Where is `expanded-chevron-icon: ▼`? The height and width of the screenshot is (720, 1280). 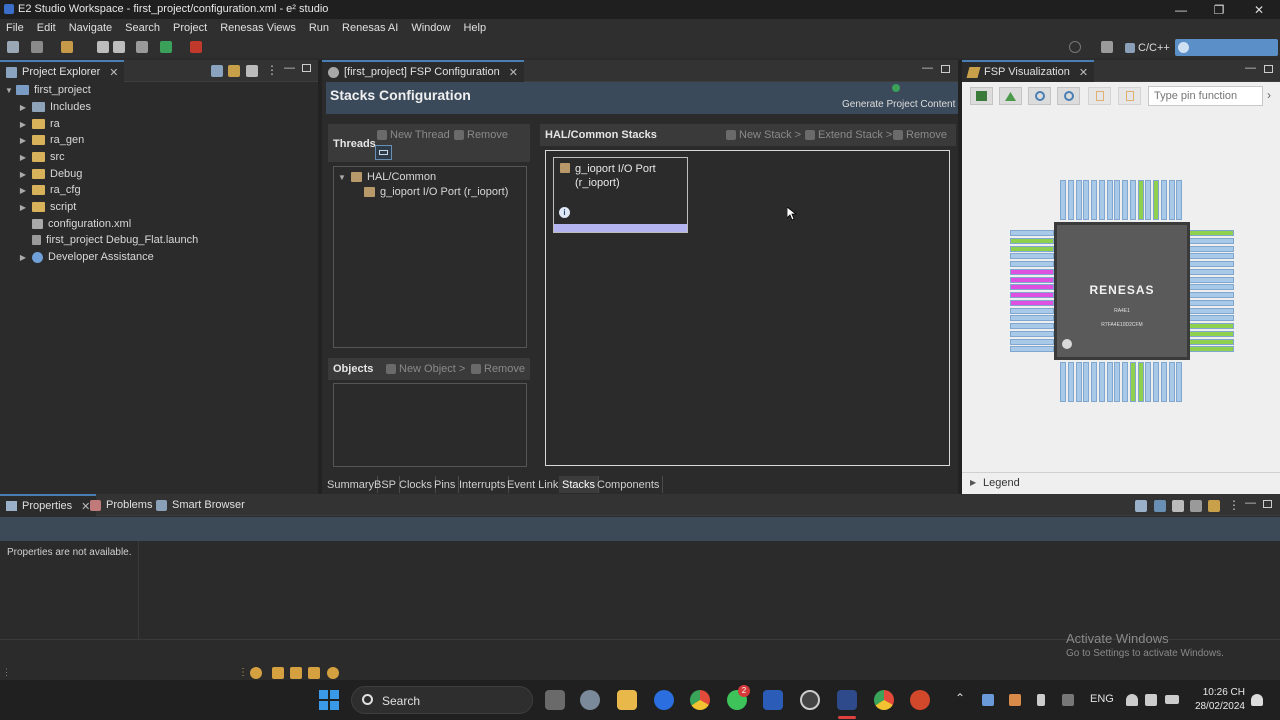 expanded-chevron-icon: ▼ is located at coordinates (342, 177).